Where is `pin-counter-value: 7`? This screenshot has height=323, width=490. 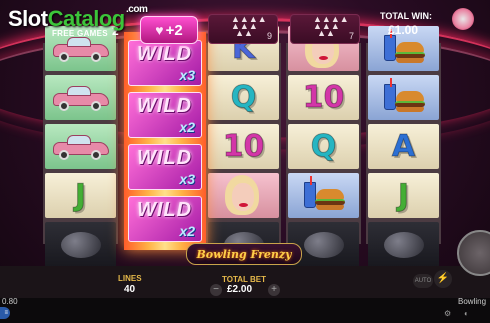 pin-counter-value: 7 is located at coordinates (351, 36).